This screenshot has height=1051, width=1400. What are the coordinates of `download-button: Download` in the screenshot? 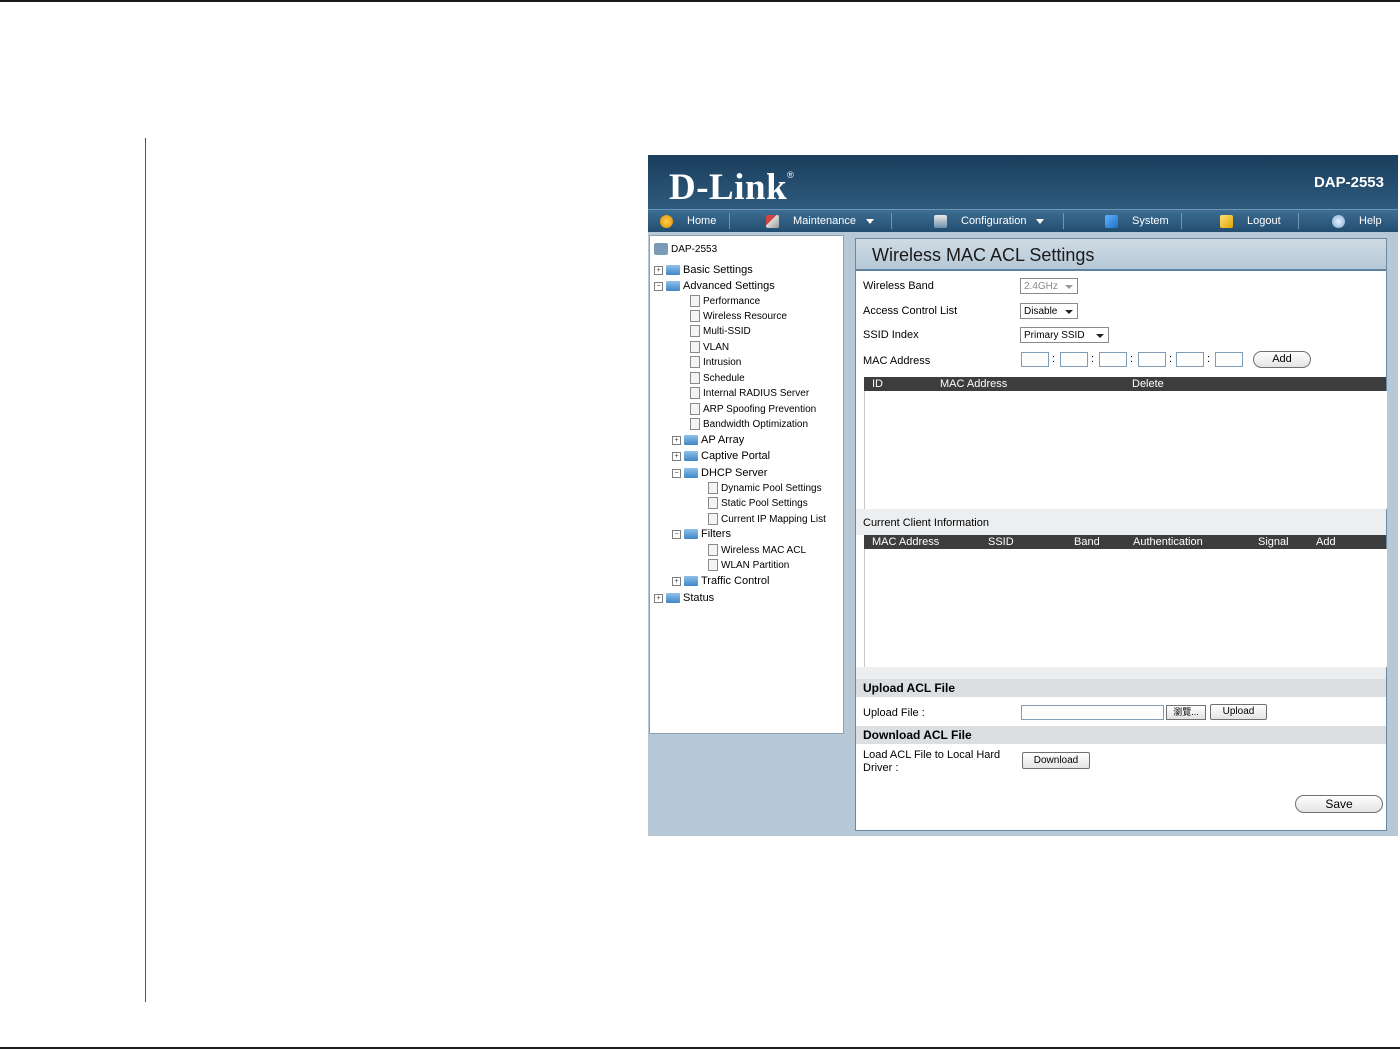 It's located at (1056, 760).